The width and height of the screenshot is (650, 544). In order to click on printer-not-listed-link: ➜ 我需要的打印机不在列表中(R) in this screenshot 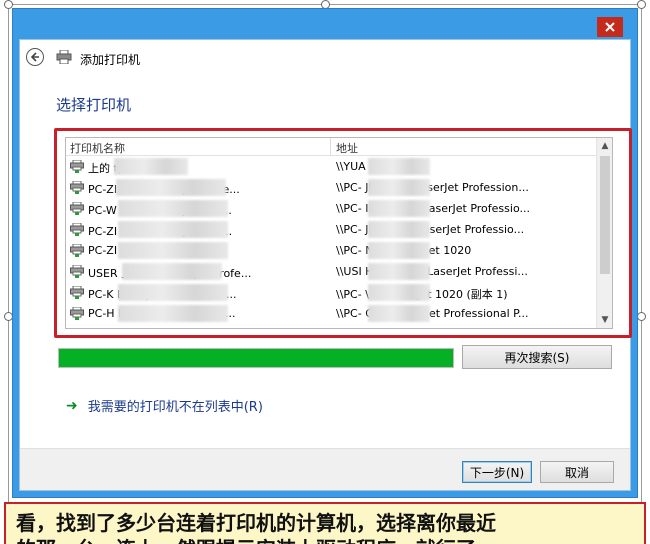, I will do `click(164, 406)`.